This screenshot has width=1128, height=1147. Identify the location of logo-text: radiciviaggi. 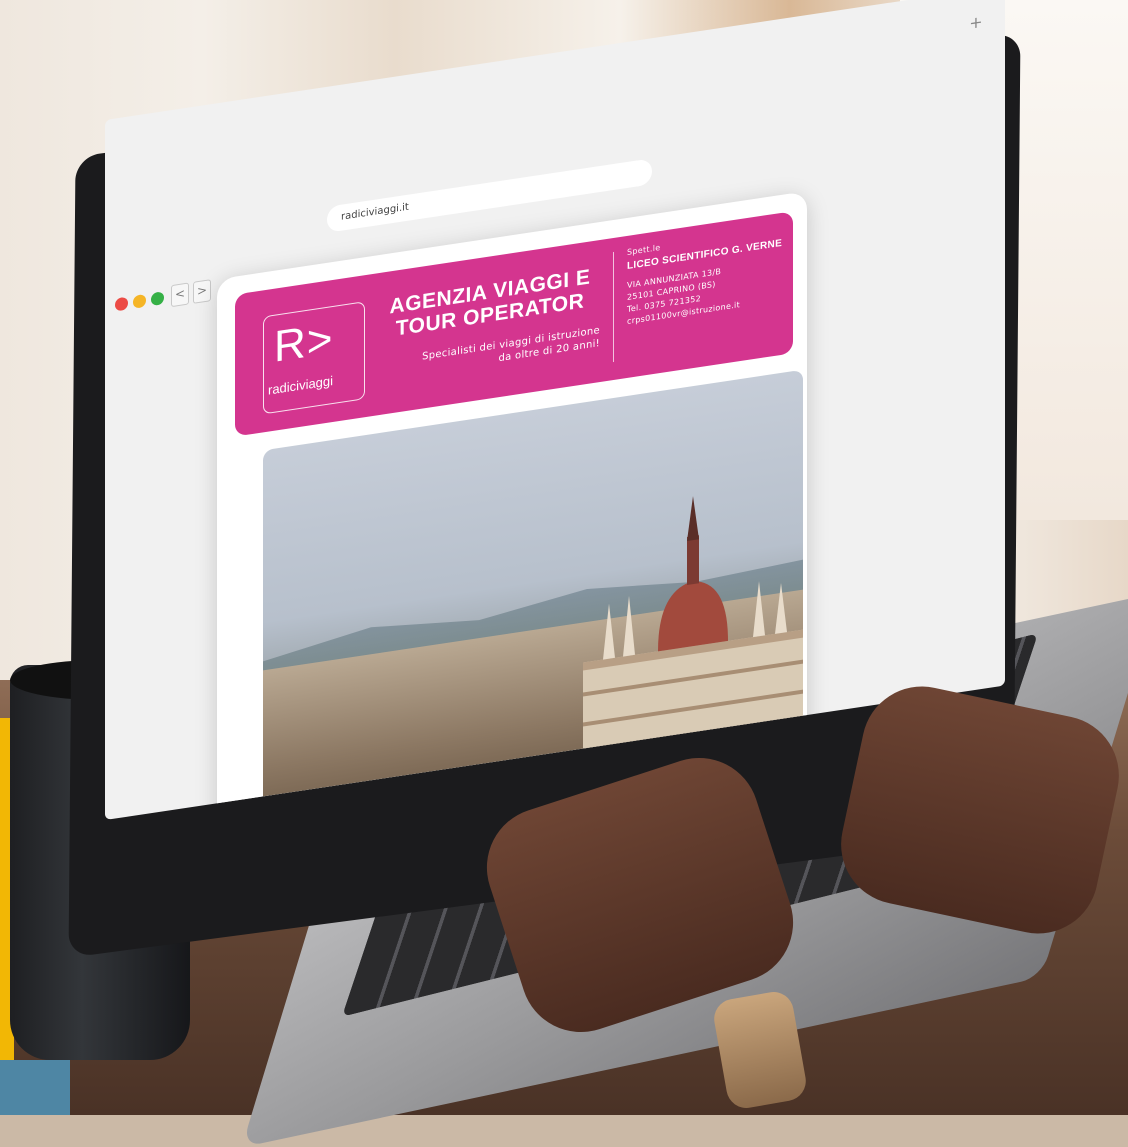
(301, 385).